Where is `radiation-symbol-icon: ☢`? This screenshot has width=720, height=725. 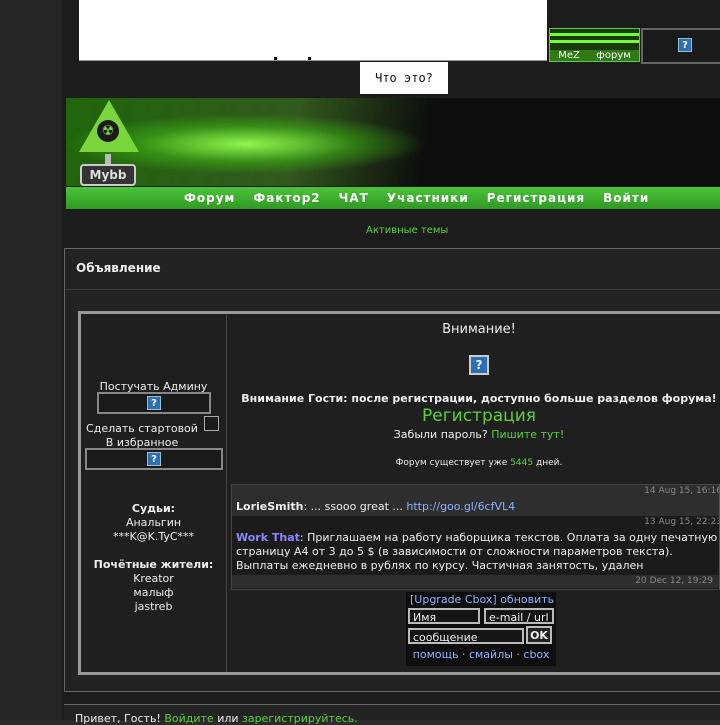
radiation-symbol-icon: ☢ is located at coordinates (108, 131).